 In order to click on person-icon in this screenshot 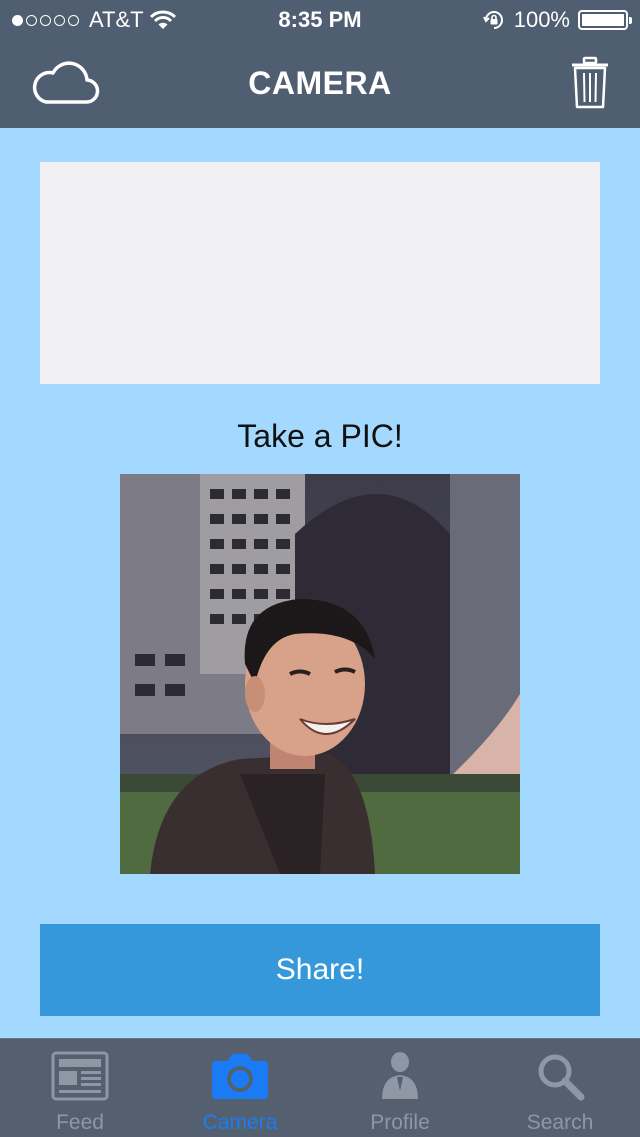, I will do `click(400, 1075)`.